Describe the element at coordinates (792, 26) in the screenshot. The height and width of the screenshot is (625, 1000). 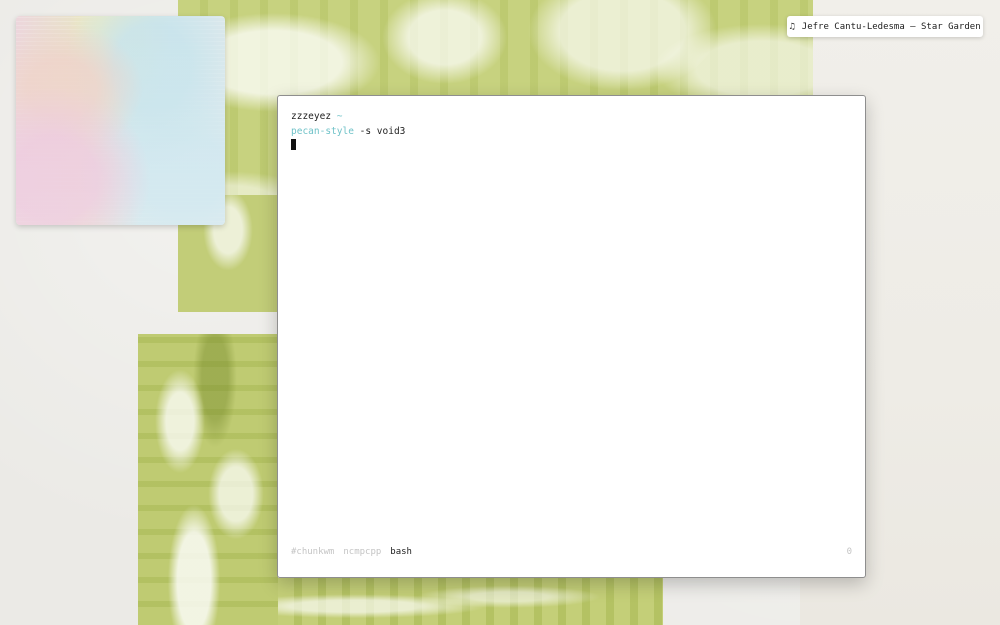
I see `music-note-icon: ♫` at that location.